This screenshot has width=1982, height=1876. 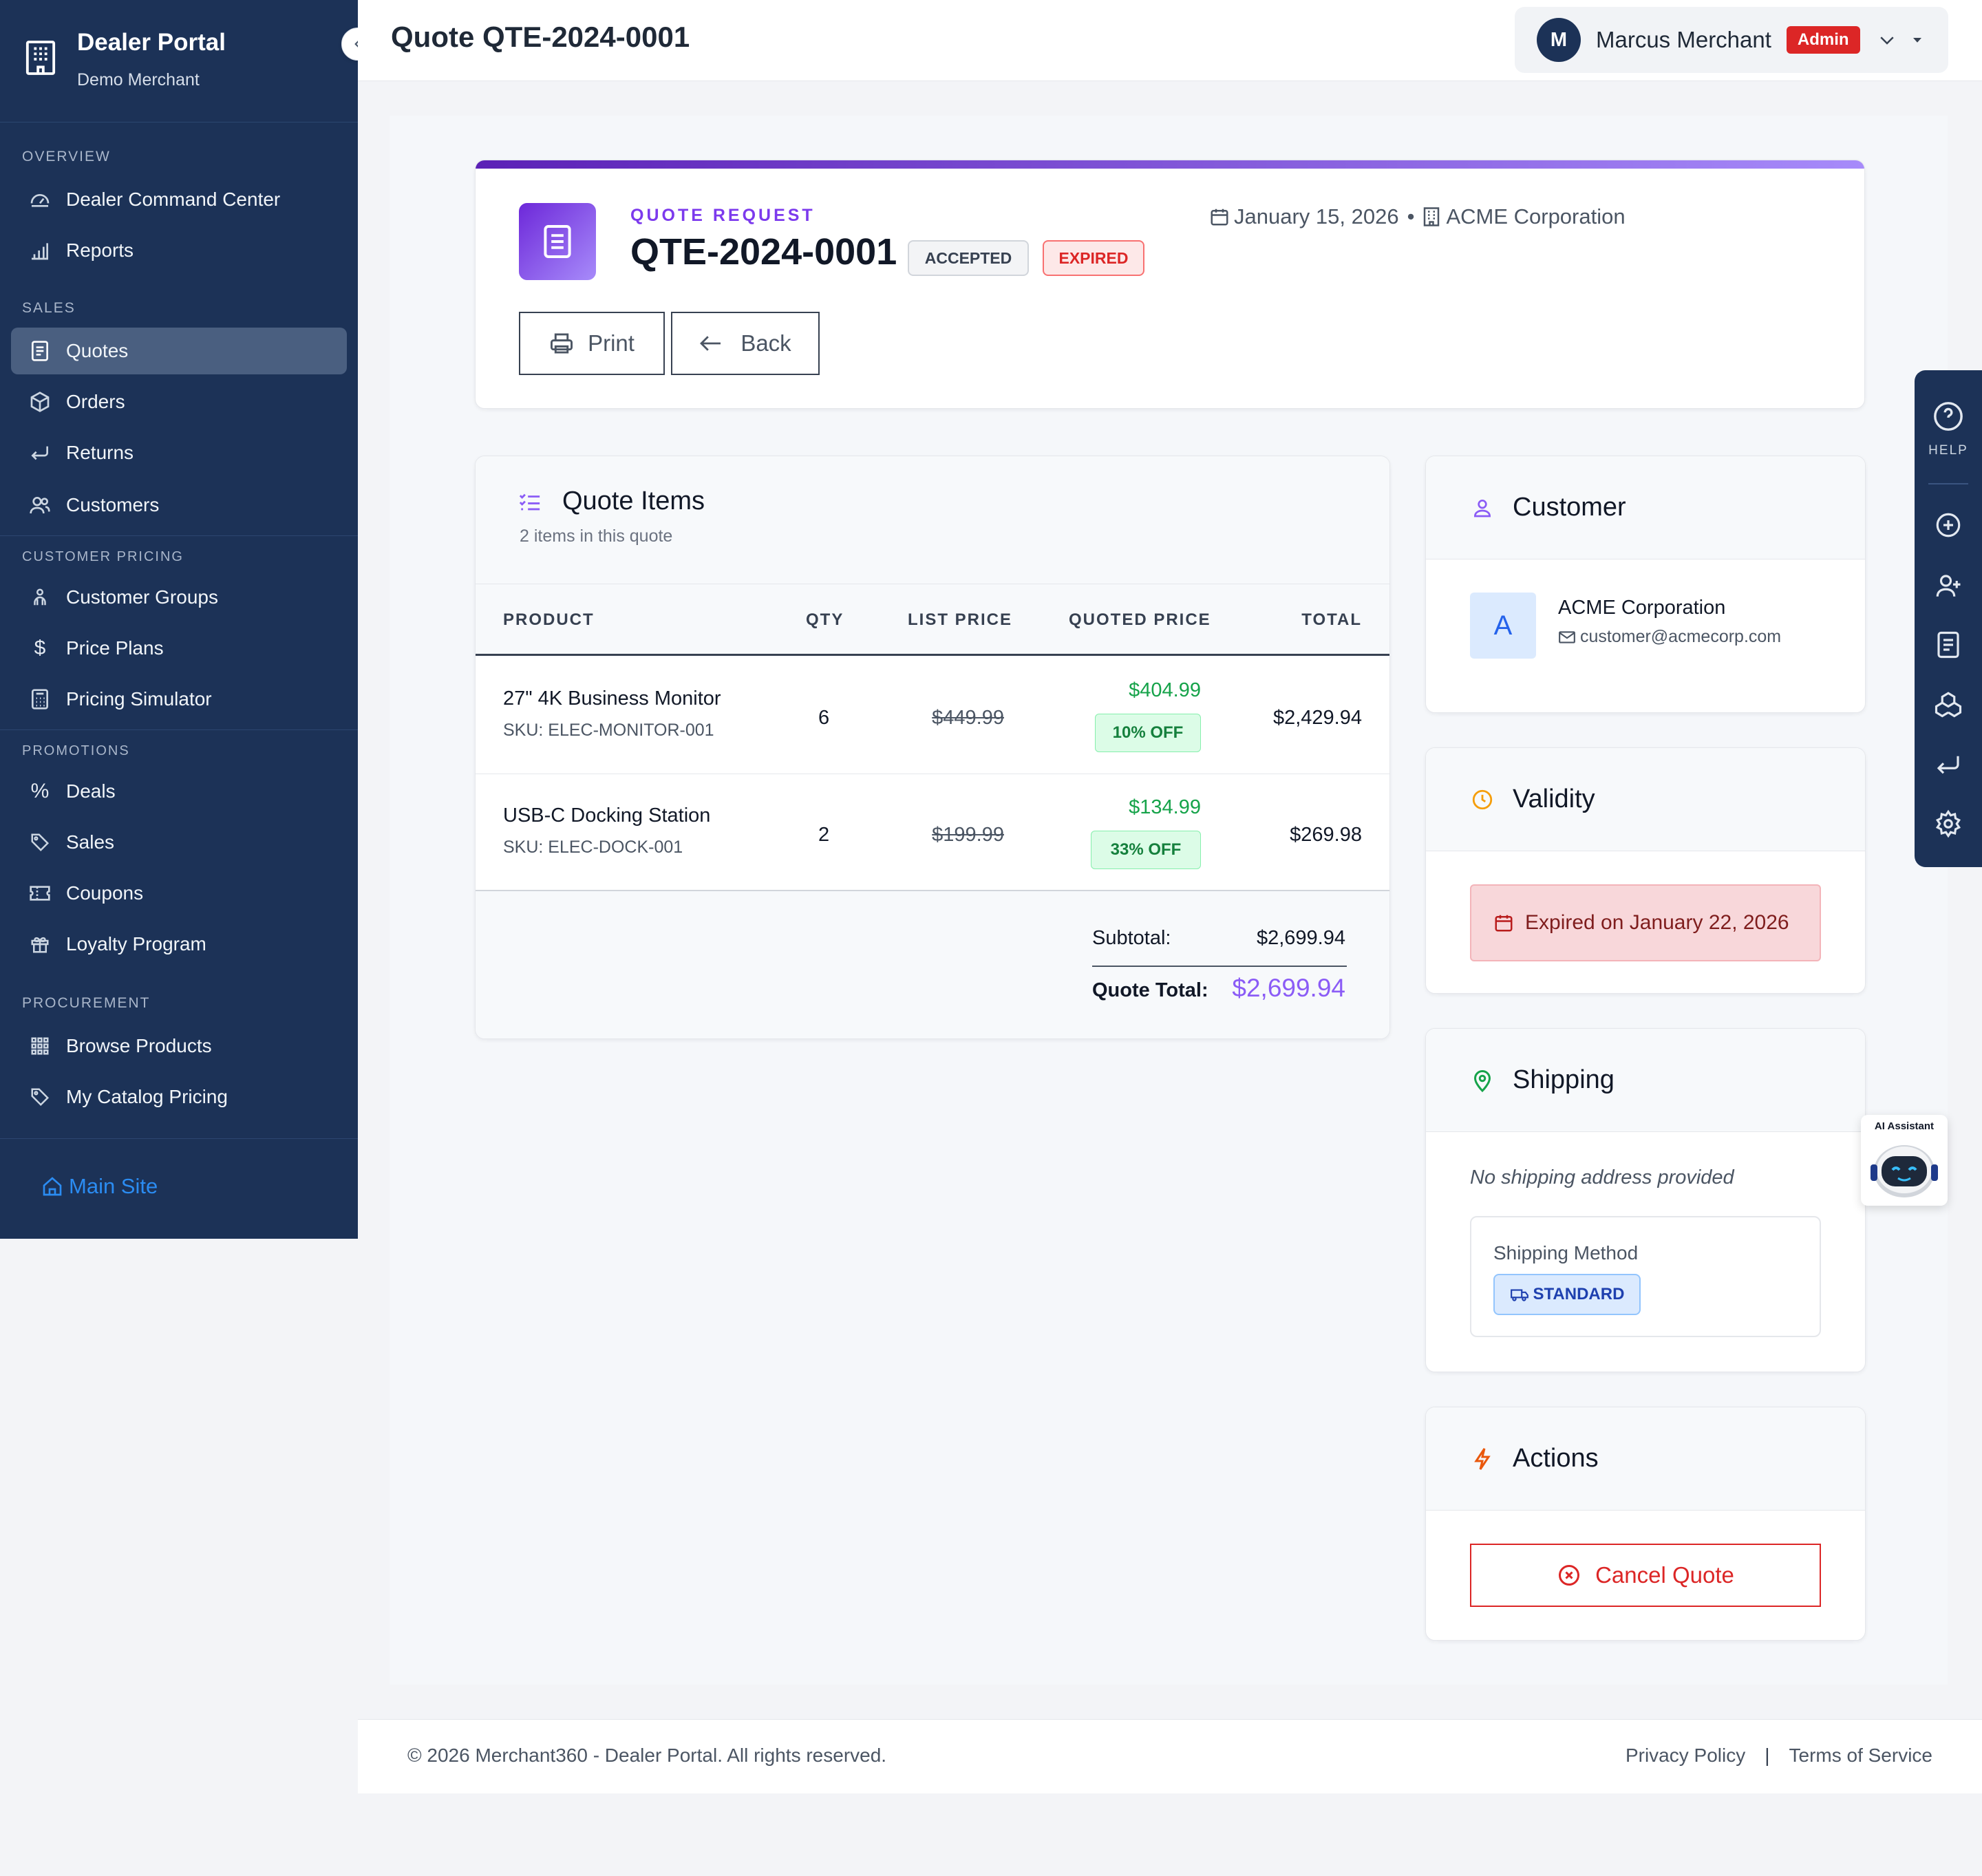 What do you see at coordinates (1503, 626) in the screenshot?
I see `customer-avatar: A` at bounding box center [1503, 626].